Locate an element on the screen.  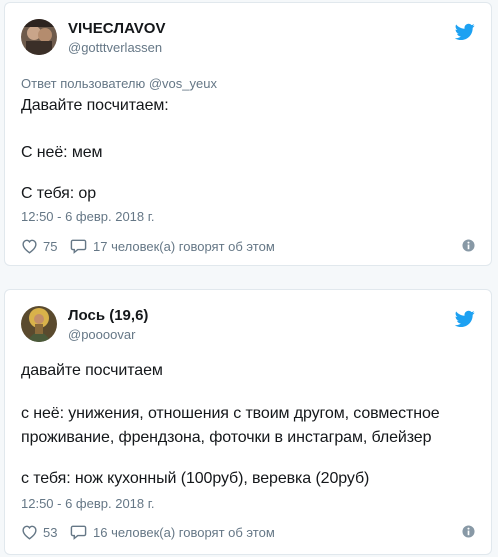
author-handle: @gotttverlassen is located at coordinates (115, 47).